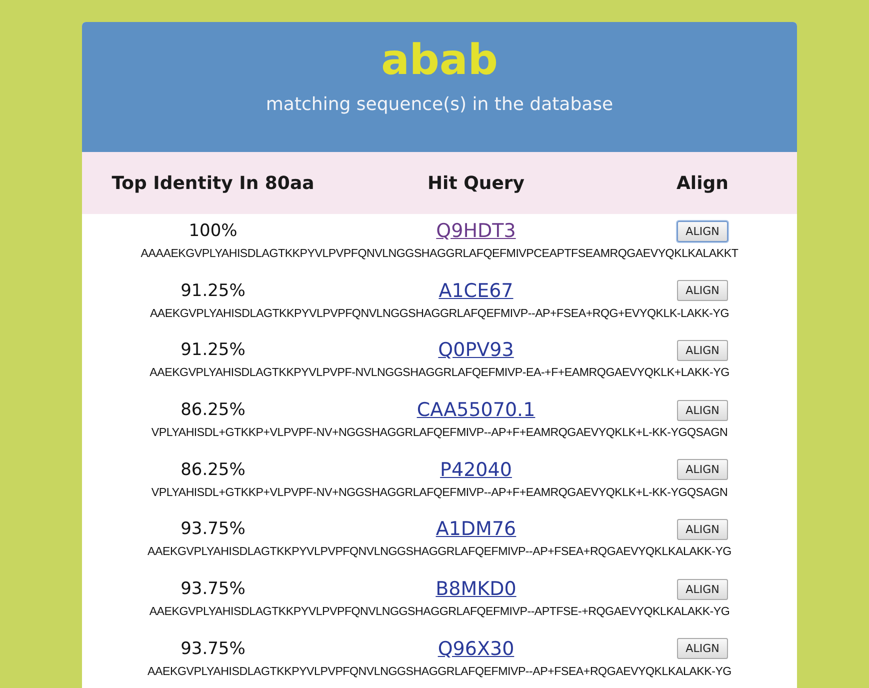  What do you see at coordinates (439, 611) in the screenshot?
I see `sequence-text: AAEKGVPLYAHISDLAGTKKPYVLPVPFQNVLNGGSHAGGRLAFQEFMIVP--APTFSE-+RQGAEVYQKLKALAKK-YG` at bounding box center [439, 611].